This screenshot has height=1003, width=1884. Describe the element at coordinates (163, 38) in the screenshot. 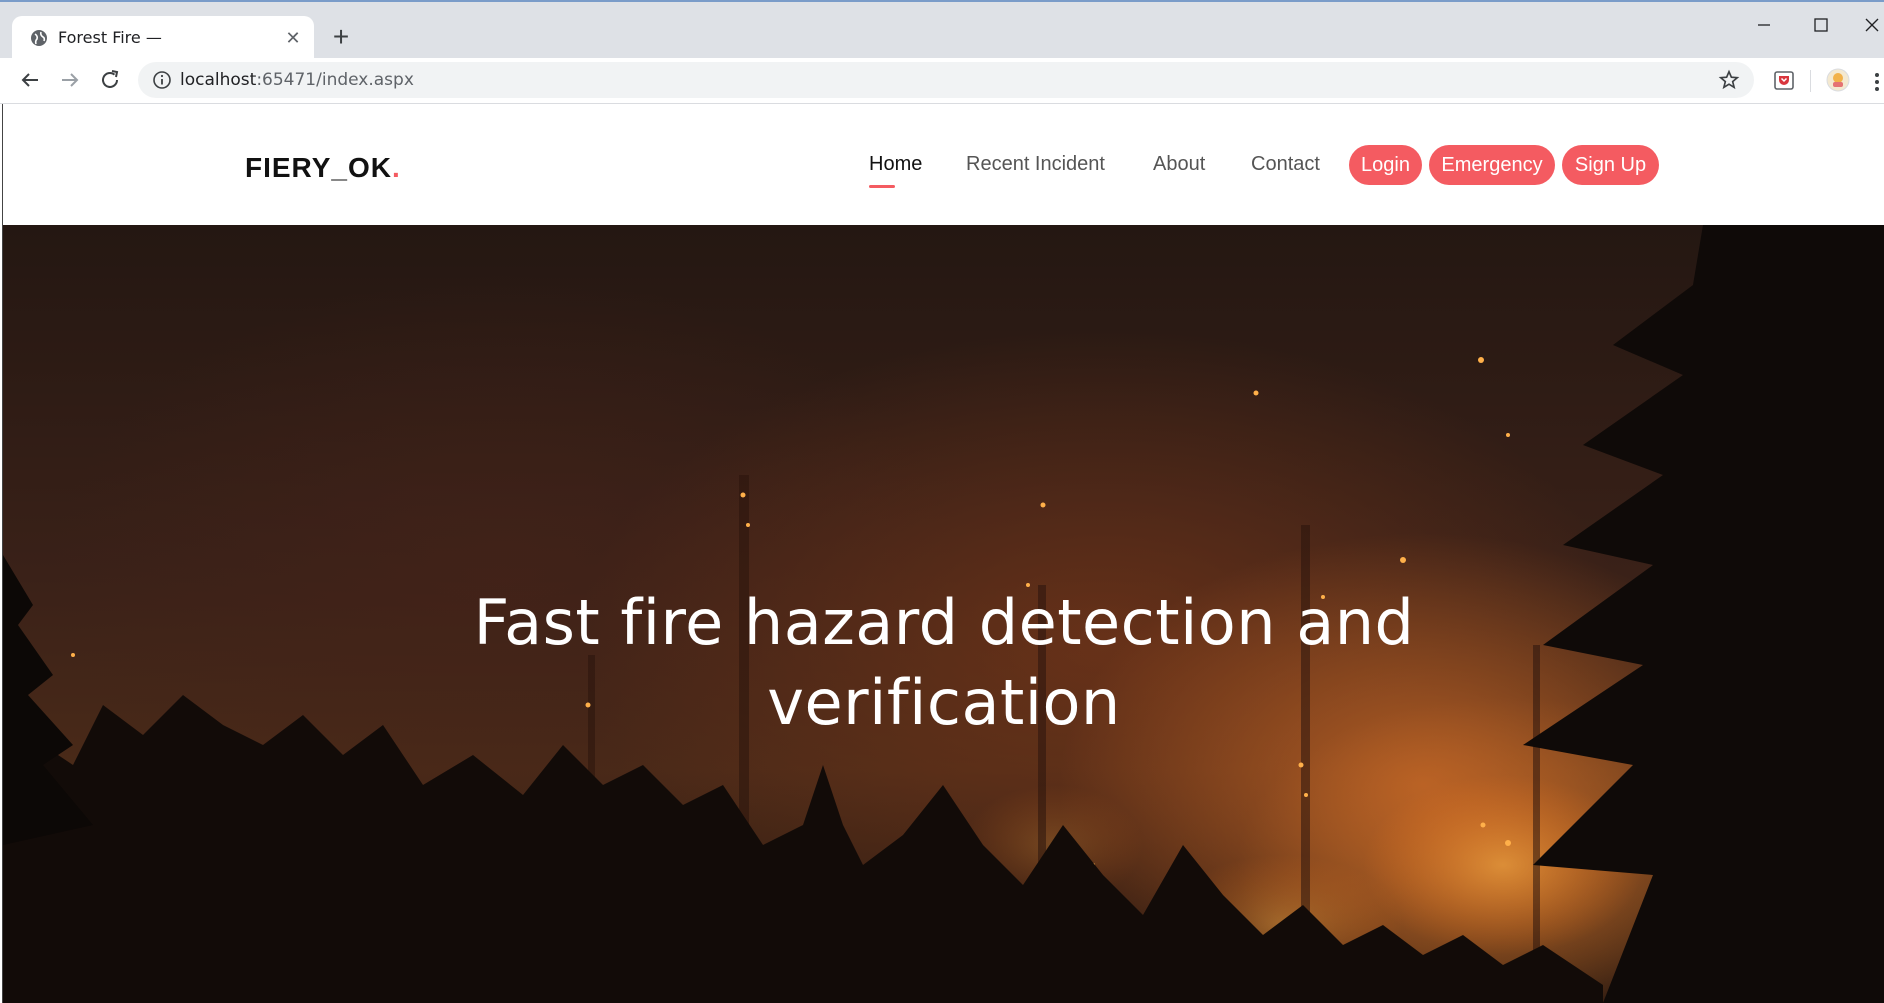

I see `browser-tab: Forest Fire — ✕` at that location.